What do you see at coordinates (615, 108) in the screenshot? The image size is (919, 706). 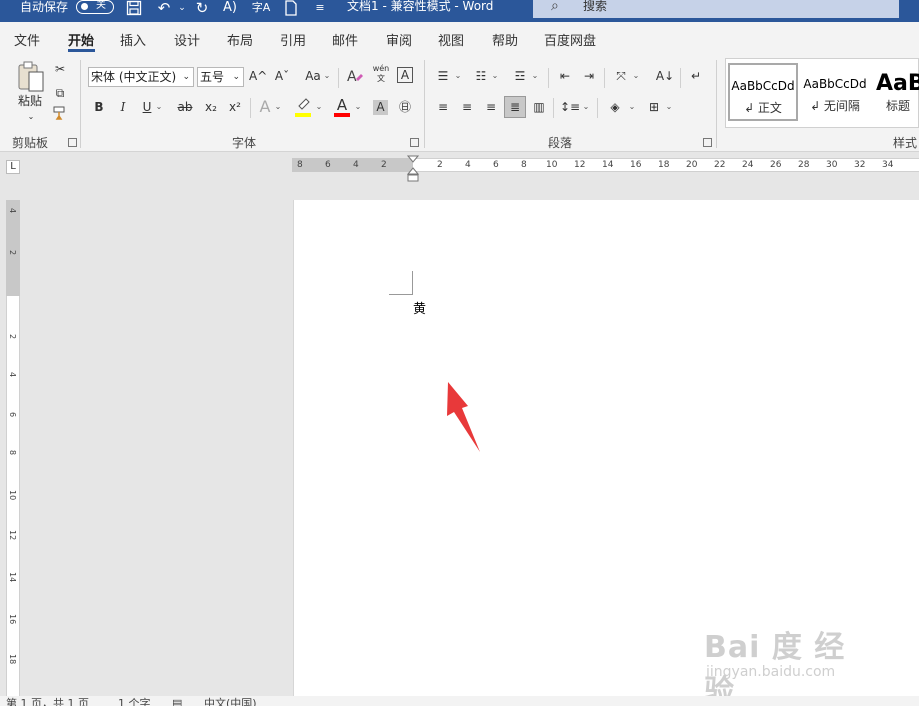 I see `shading-icon: ◈` at bounding box center [615, 108].